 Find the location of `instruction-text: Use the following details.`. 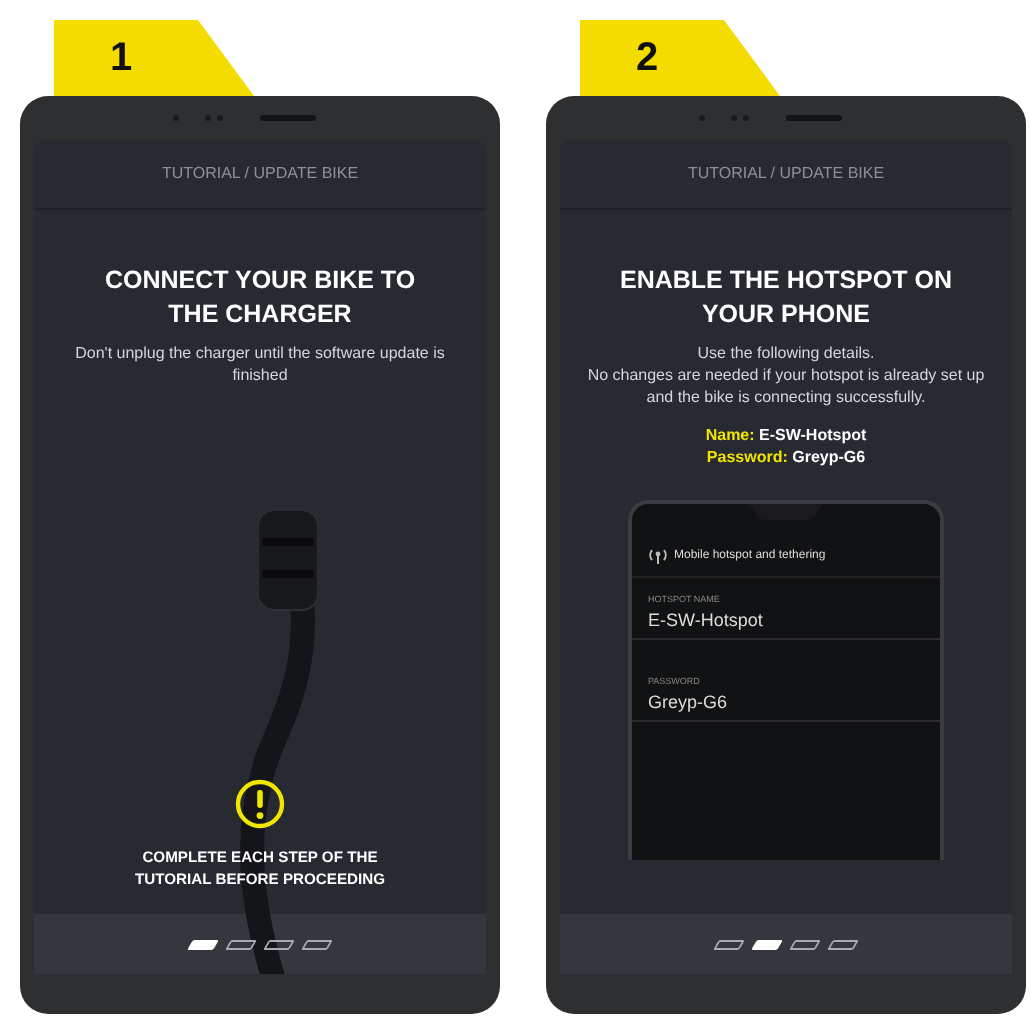

instruction-text: Use the following details. is located at coordinates (786, 353).